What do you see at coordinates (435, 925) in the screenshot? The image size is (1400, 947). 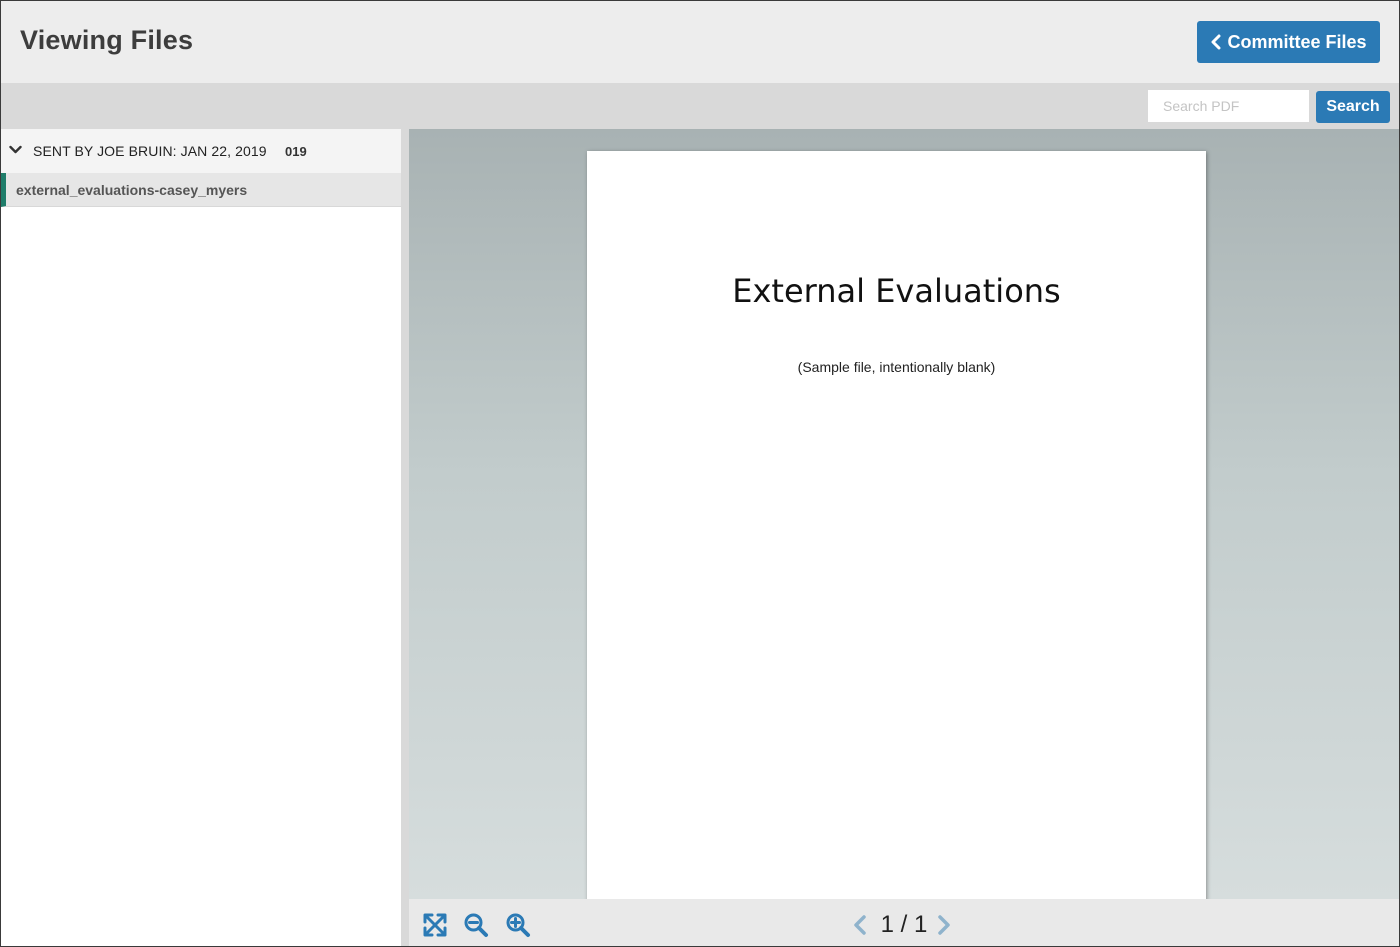 I see `fullscreen-icon` at bounding box center [435, 925].